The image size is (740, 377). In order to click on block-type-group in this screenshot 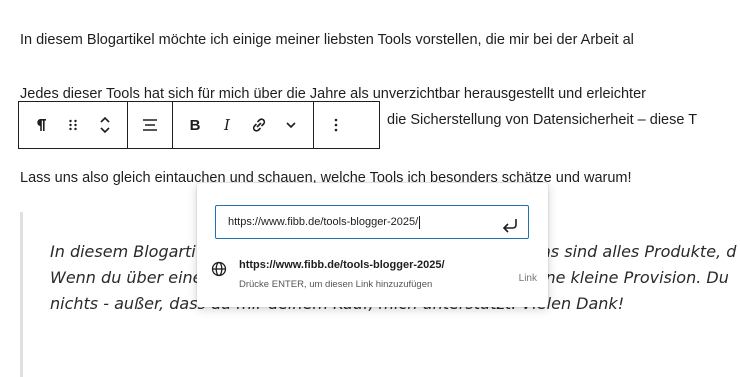, I will do `click(73, 125)`.